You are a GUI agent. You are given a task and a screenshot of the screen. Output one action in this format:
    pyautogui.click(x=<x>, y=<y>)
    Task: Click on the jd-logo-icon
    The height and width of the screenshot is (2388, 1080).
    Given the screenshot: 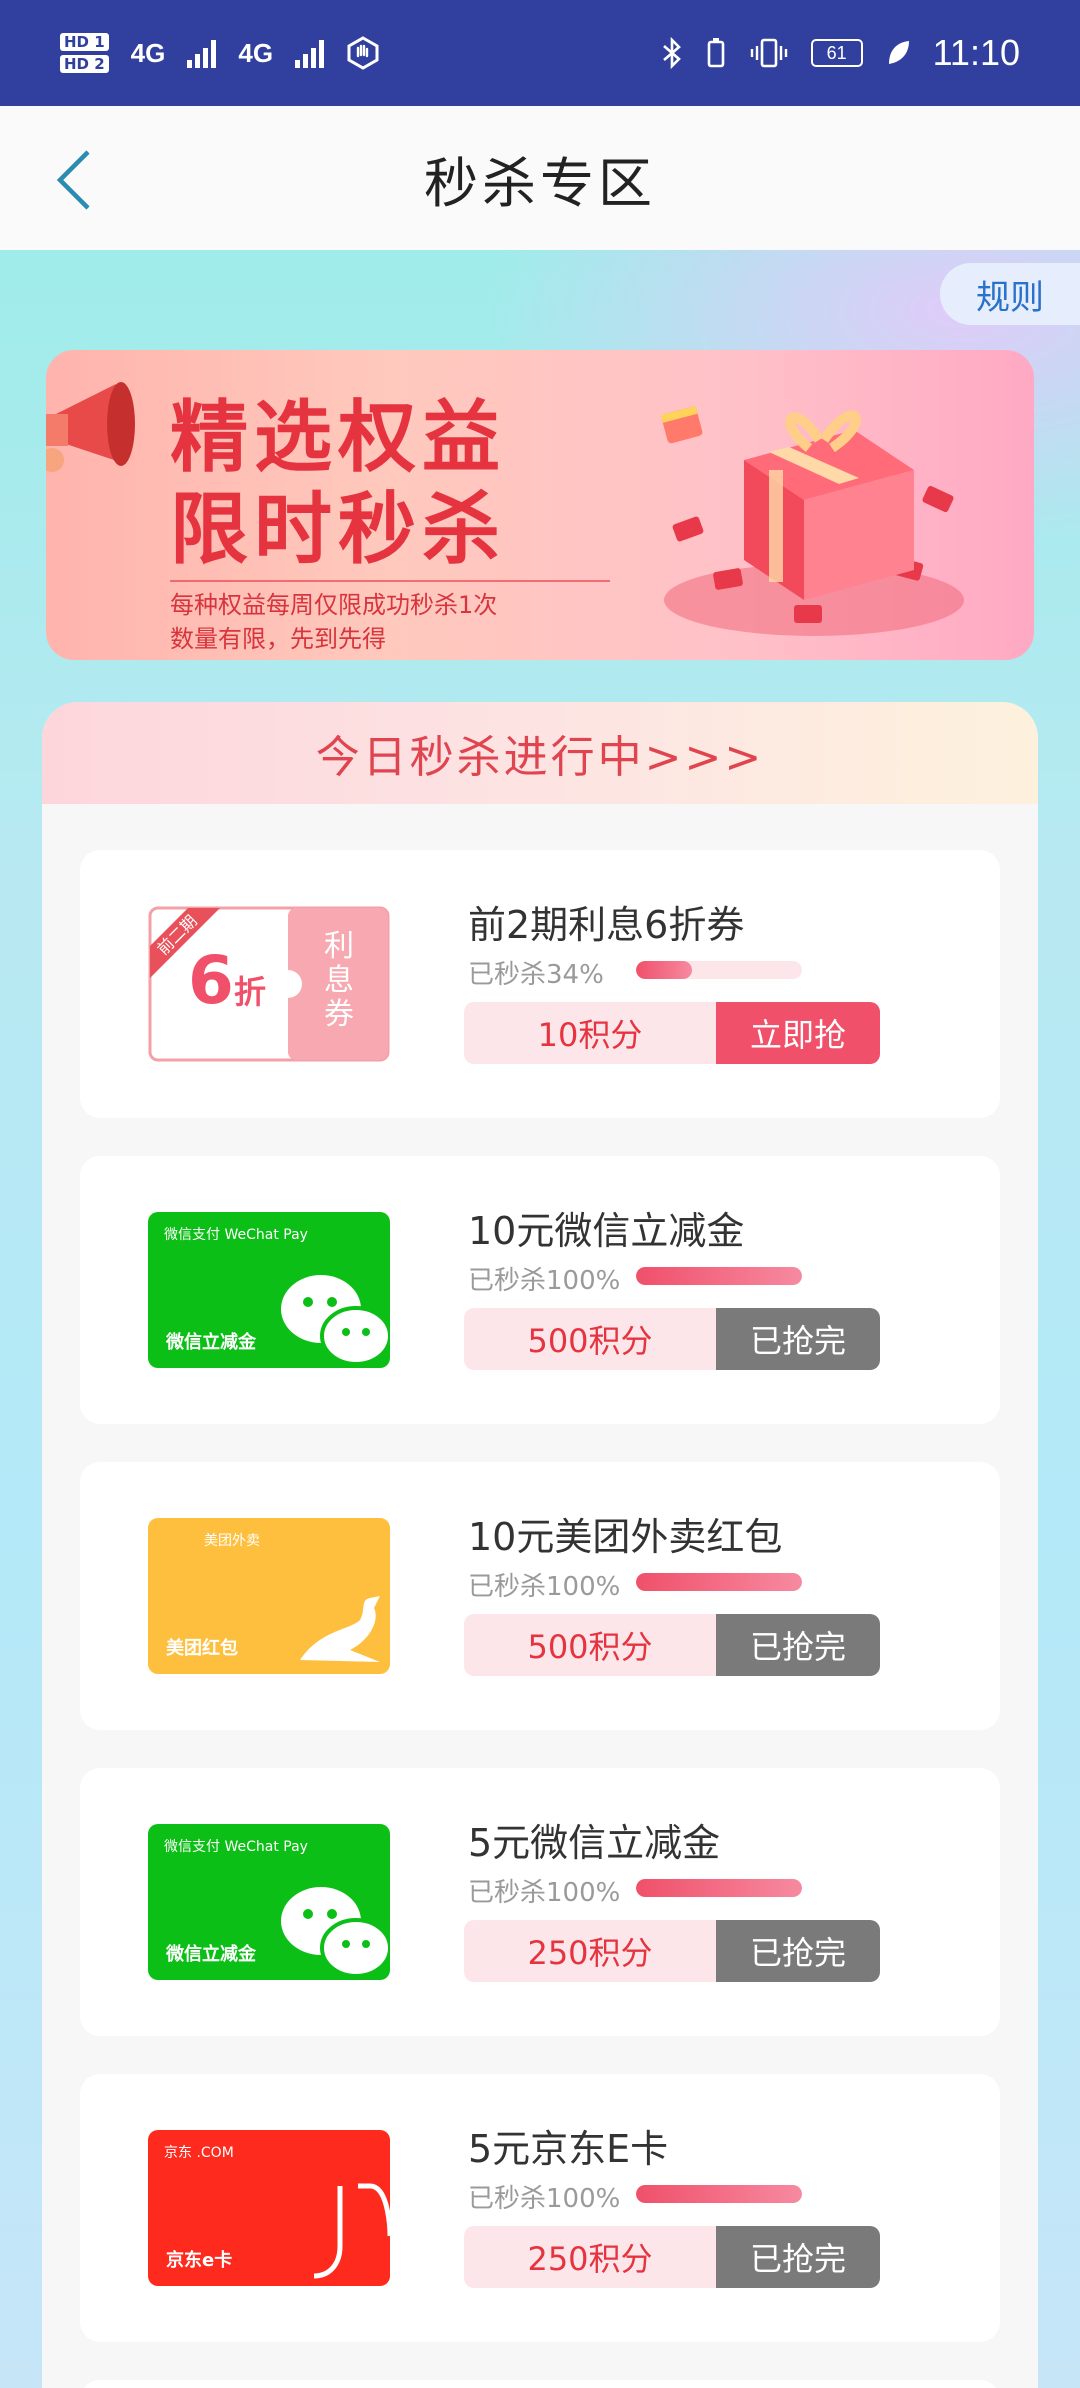 What is the action you would take?
    pyautogui.click(x=351, y=2231)
    